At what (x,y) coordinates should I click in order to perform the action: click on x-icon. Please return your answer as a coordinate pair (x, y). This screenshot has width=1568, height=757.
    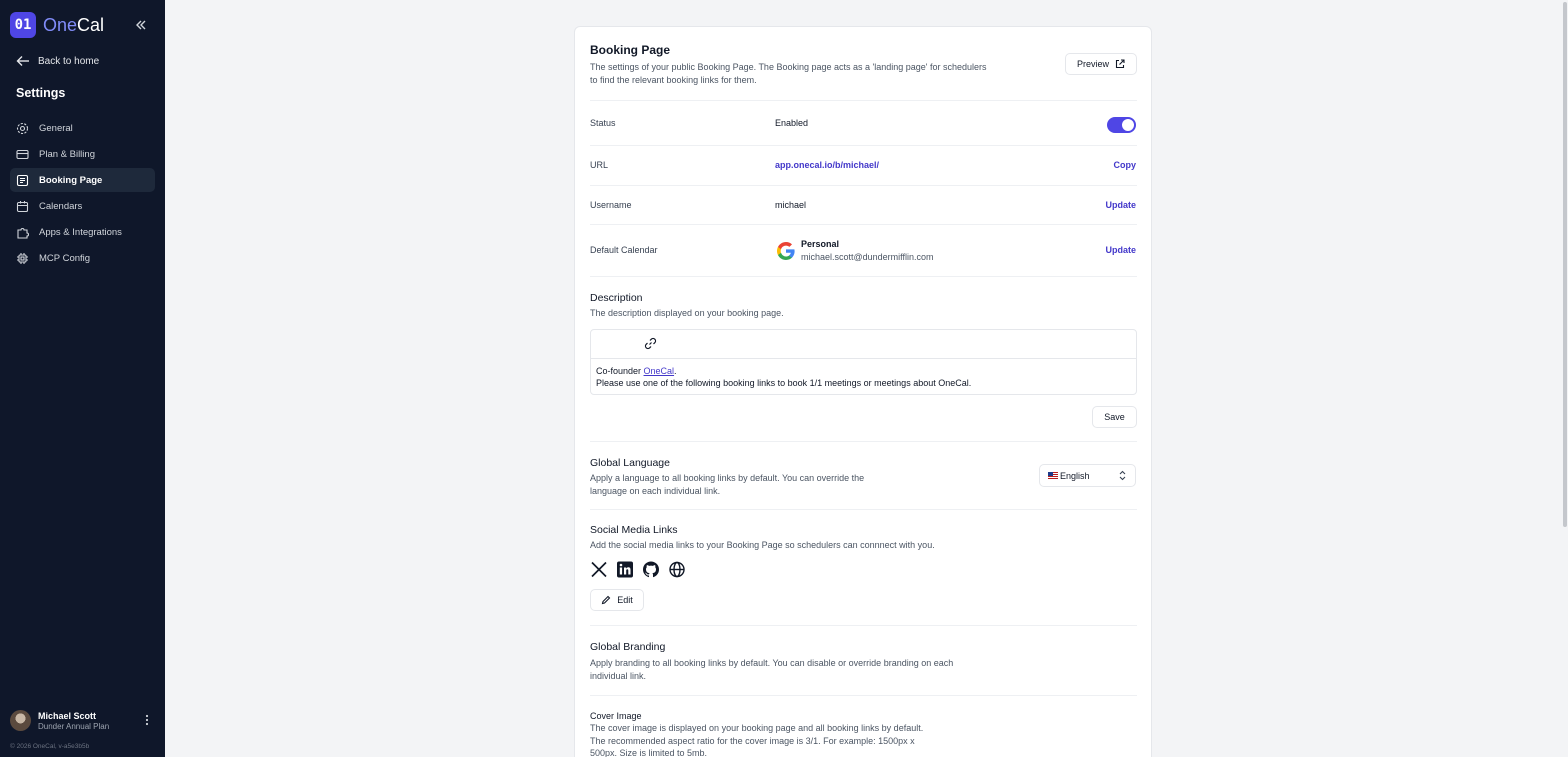
    Looking at the image, I should click on (599, 569).